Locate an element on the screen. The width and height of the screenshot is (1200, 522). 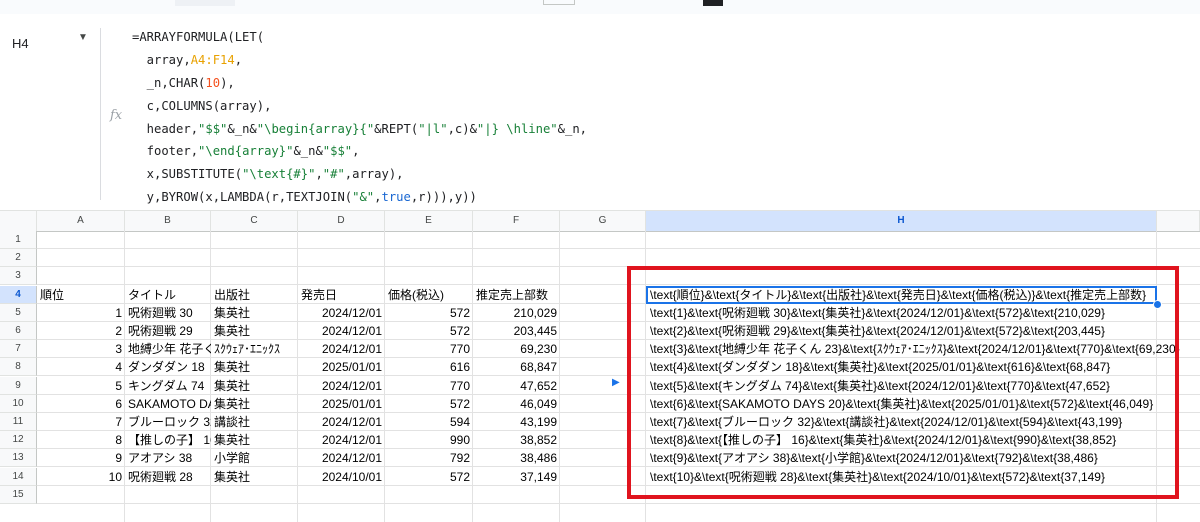
cell-e7: 770 is located at coordinates (429, 349).